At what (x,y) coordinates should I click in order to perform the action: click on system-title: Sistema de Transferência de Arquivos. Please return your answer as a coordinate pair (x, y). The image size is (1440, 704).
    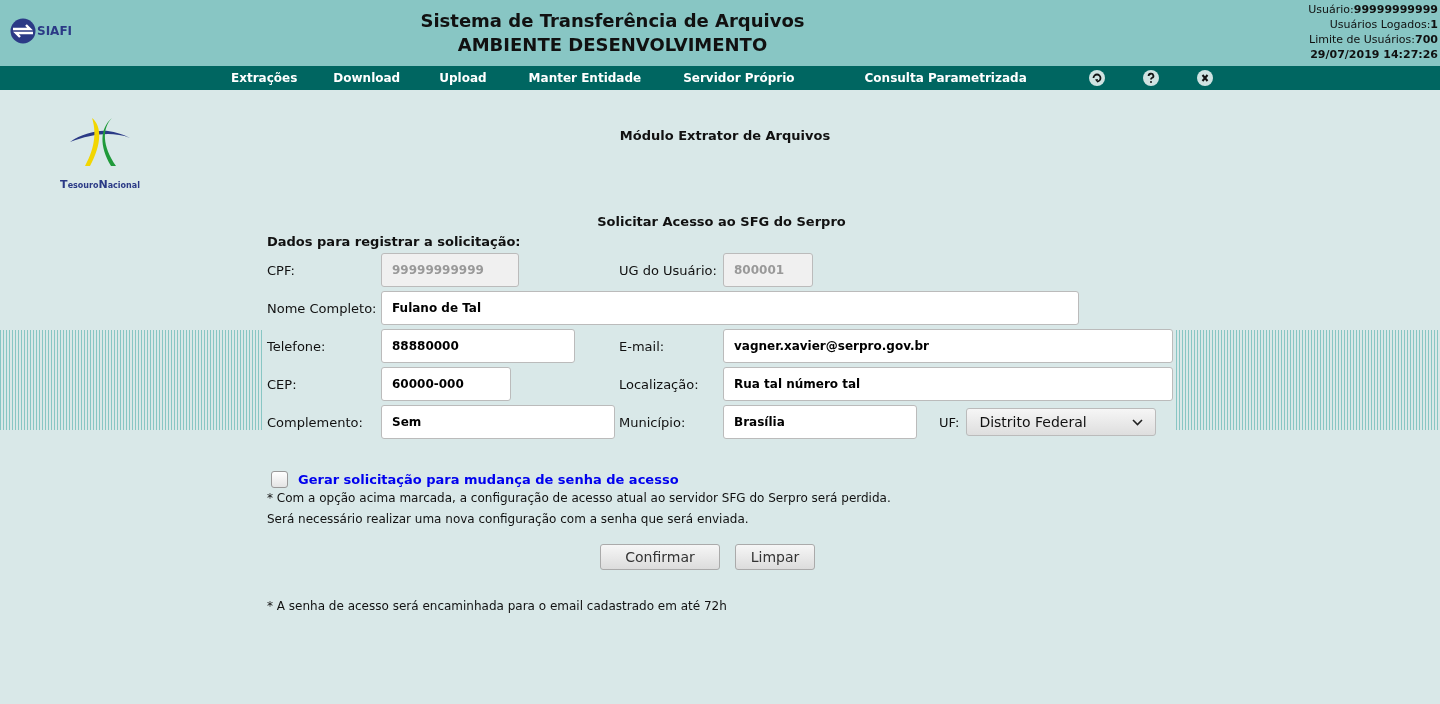
    Looking at the image, I should click on (612, 21).